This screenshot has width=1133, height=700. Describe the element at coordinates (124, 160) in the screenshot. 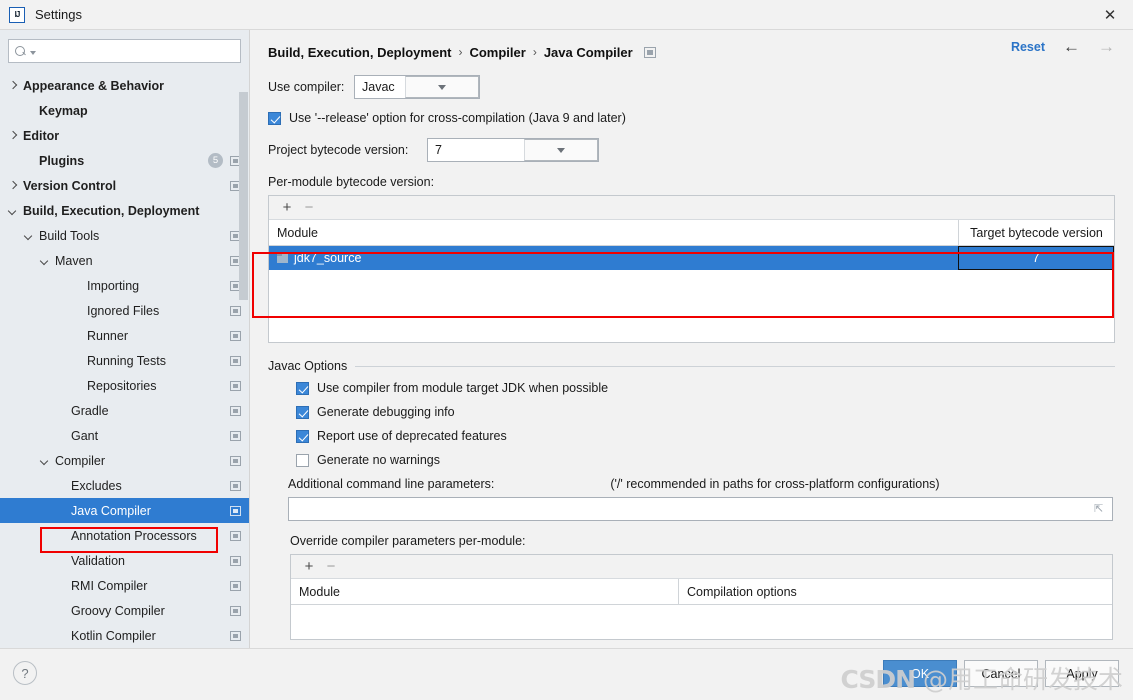

I see `sidebar-item-plugins: Plugins 5` at that location.